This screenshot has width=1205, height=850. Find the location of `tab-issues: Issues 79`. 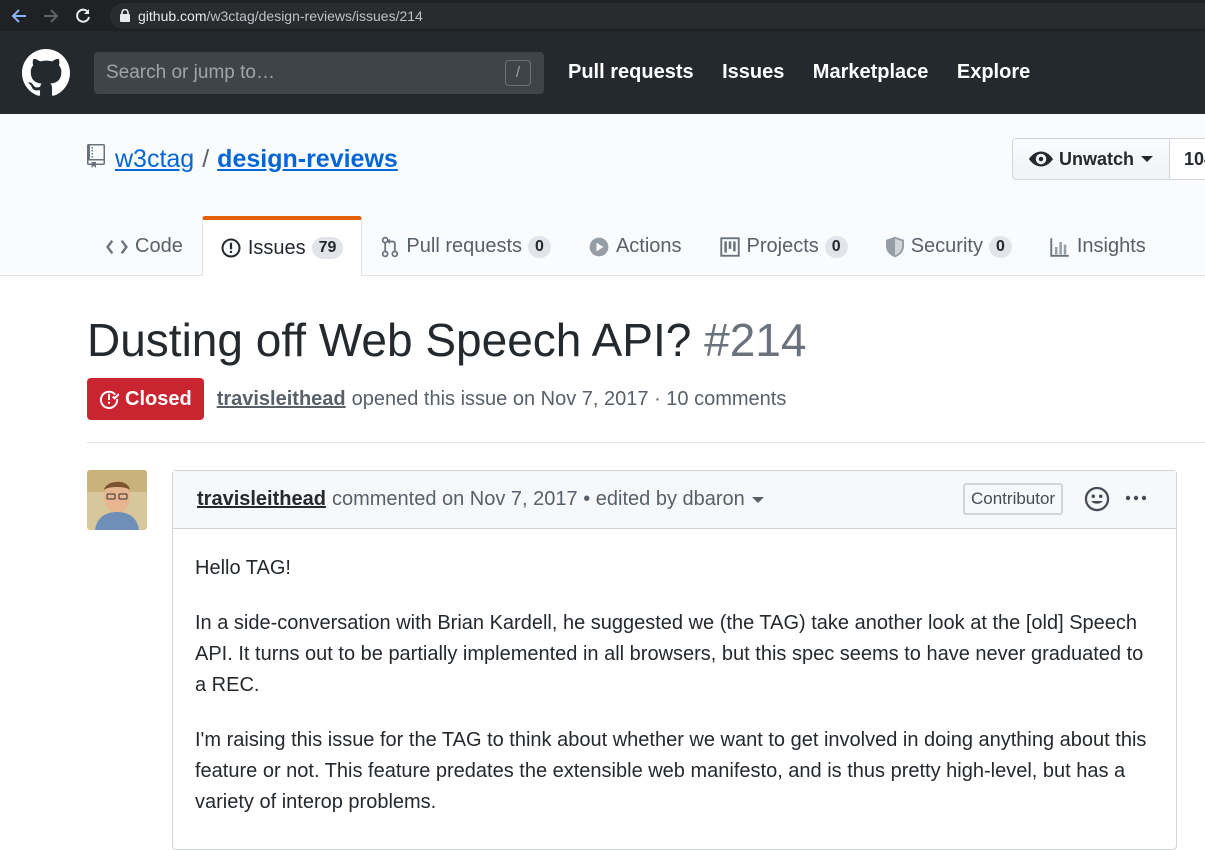

tab-issues: Issues 79 is located at coordinates (282, 246).